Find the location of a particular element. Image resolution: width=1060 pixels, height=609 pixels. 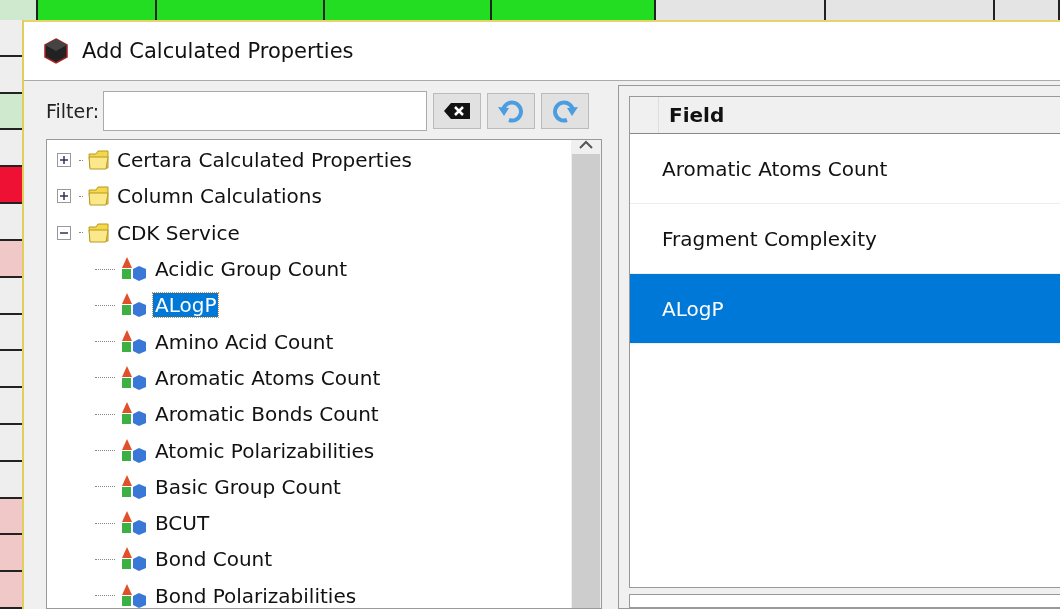

scrollbar is located at coordinates (586, 374).